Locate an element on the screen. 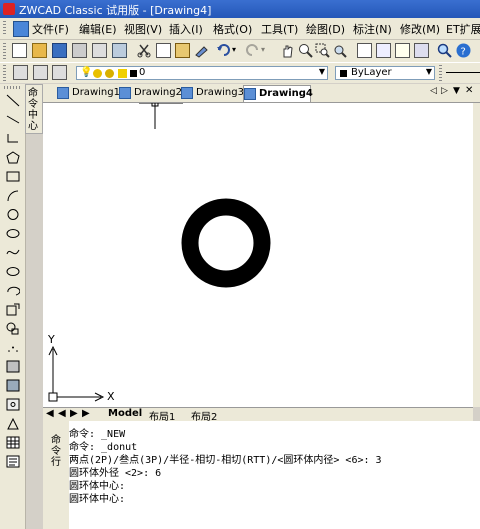 Image resolution: width=480 pixels, height=529 pixels. circle-icon is located at coordinates (13, 214).